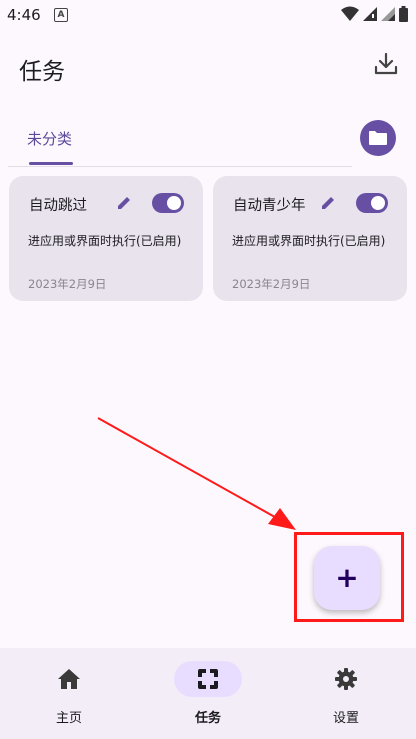  I want to click on nav-item-settings: 设置, so click(346, 693).